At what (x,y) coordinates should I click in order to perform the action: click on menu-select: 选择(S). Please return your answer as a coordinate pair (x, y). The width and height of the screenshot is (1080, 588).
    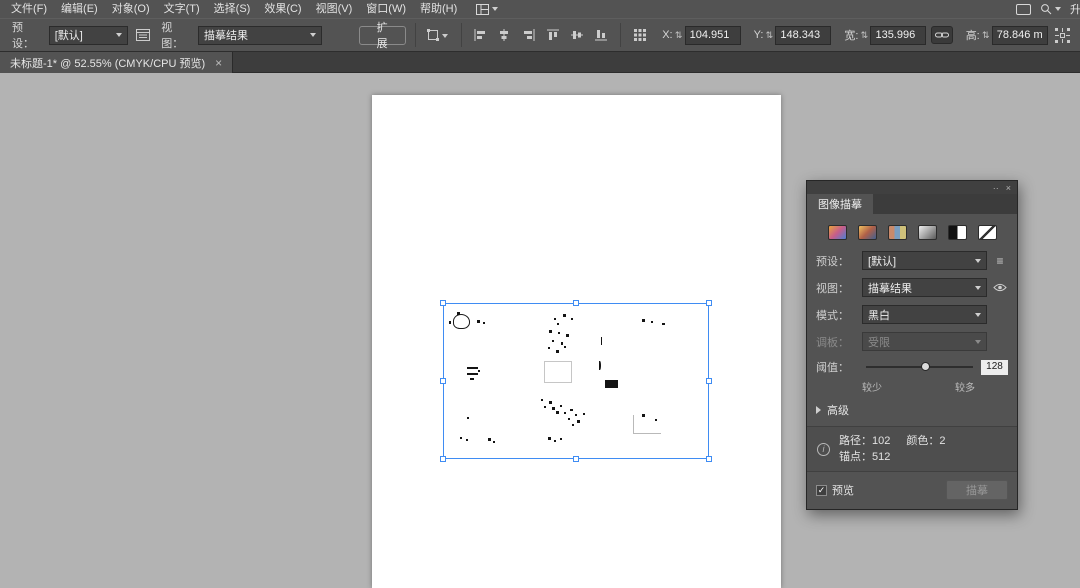
    Looking at the image, I should click on (232, 9).